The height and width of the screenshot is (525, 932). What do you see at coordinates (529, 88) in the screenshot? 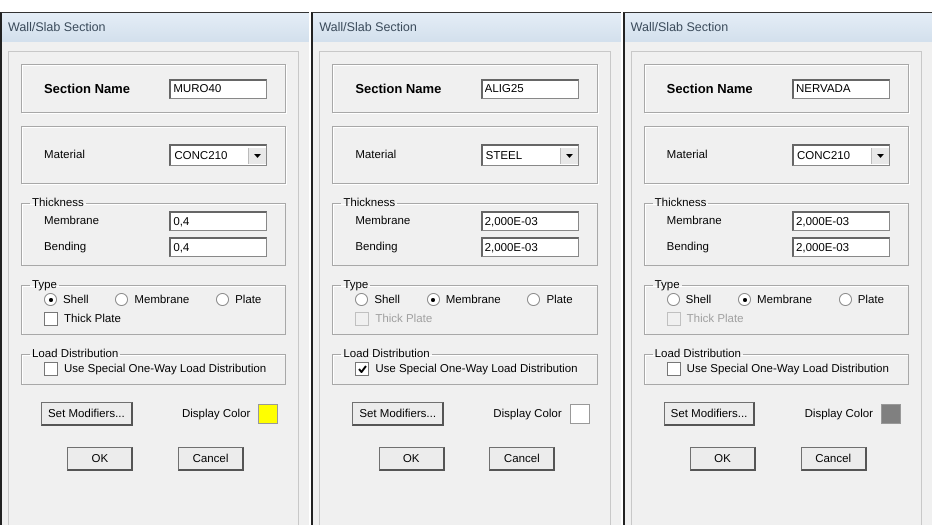
I see `section-name-field: ALIG25` at bounding box center [529, 88].